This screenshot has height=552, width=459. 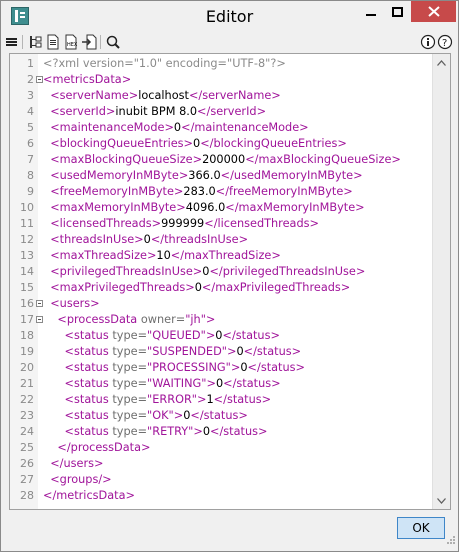 What do you see at coordinates (284, 191) in the screenshot?
I see `code-token: </freeMemoryInMByte>` at bounding box center [284, 191].